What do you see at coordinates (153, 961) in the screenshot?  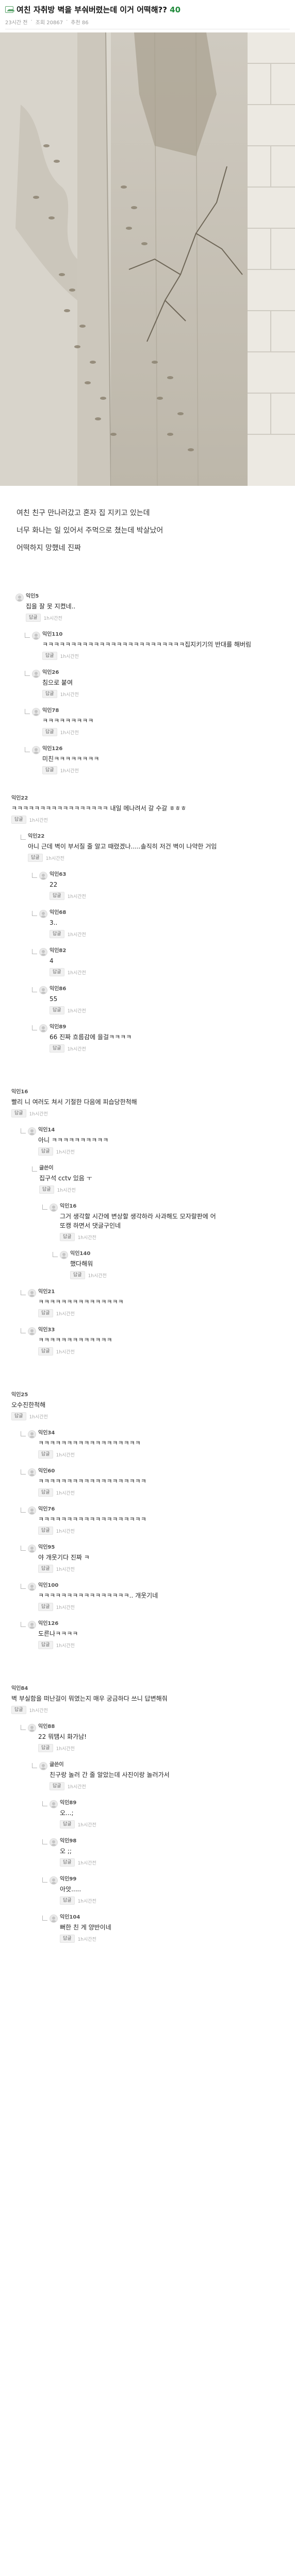 I see `comment-reply: 익인82 4 답글 1h시간전` at bounding box center [153, 961].